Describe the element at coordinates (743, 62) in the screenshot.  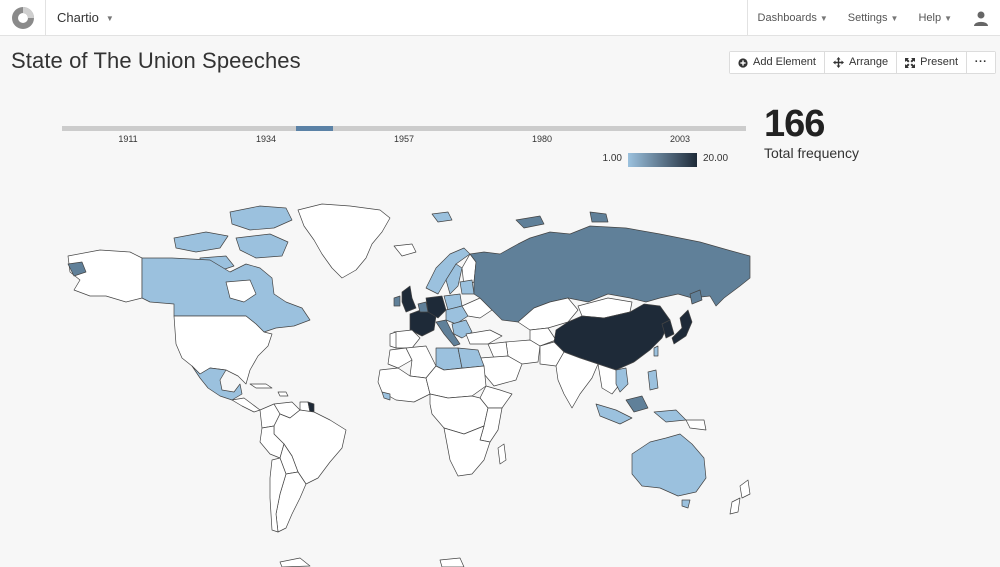
I see `plus-circle-icon` at that location.